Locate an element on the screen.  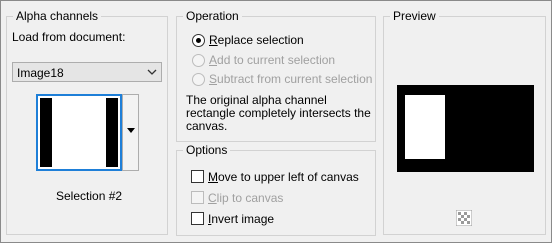
selection-thumbnail is located at coordinates (79, 132).